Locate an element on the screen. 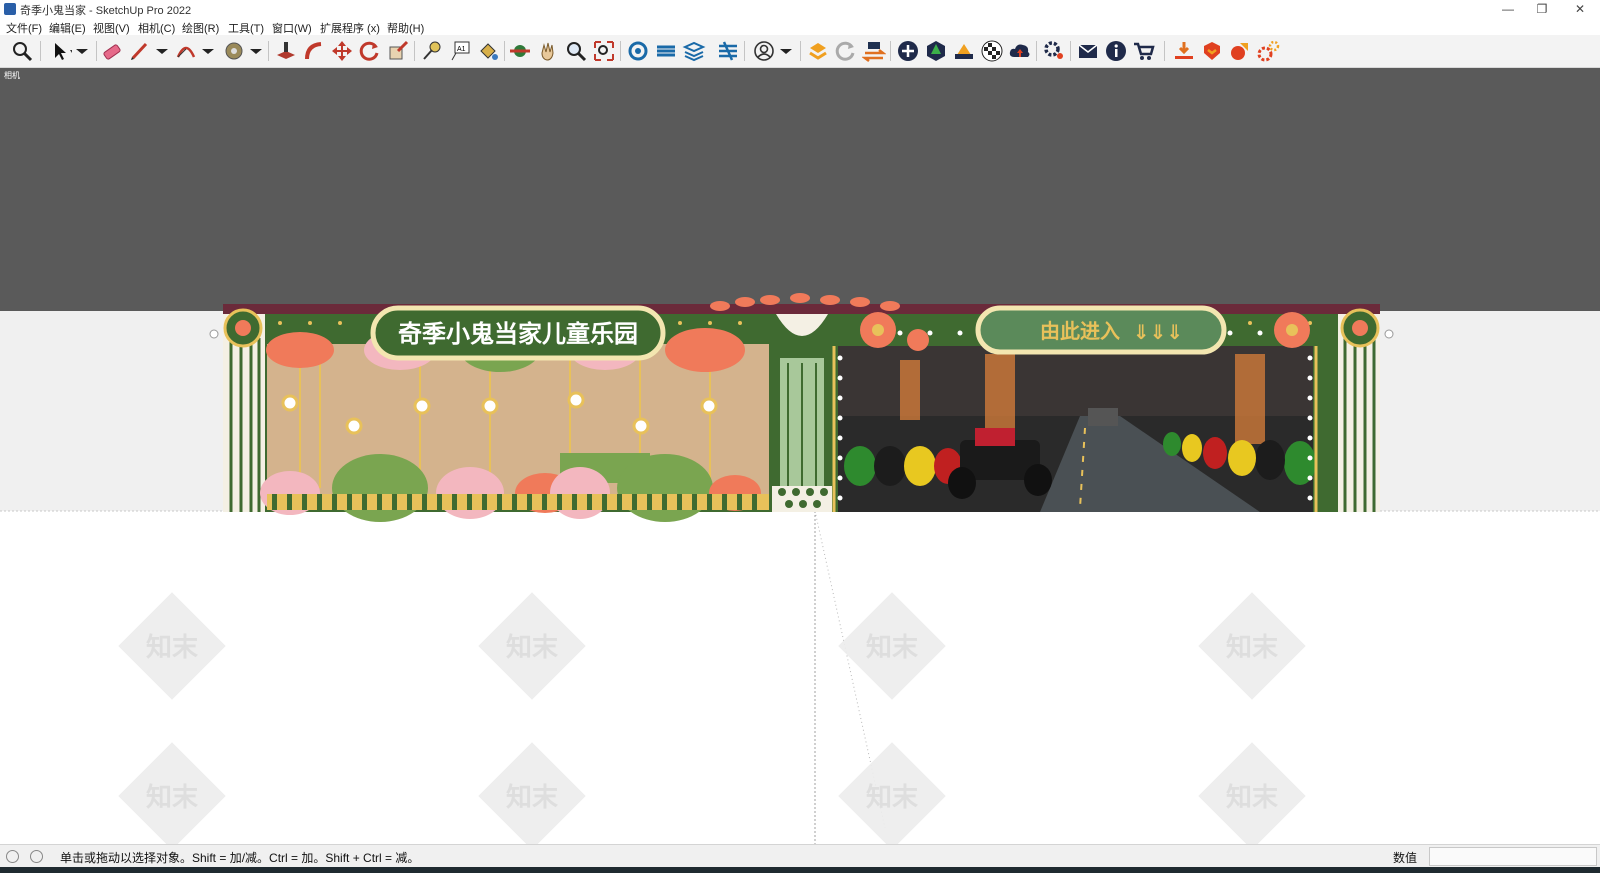 The width and height of the screenshot is (1600, 873). transfer-icon is located at coordinates (874, 51).